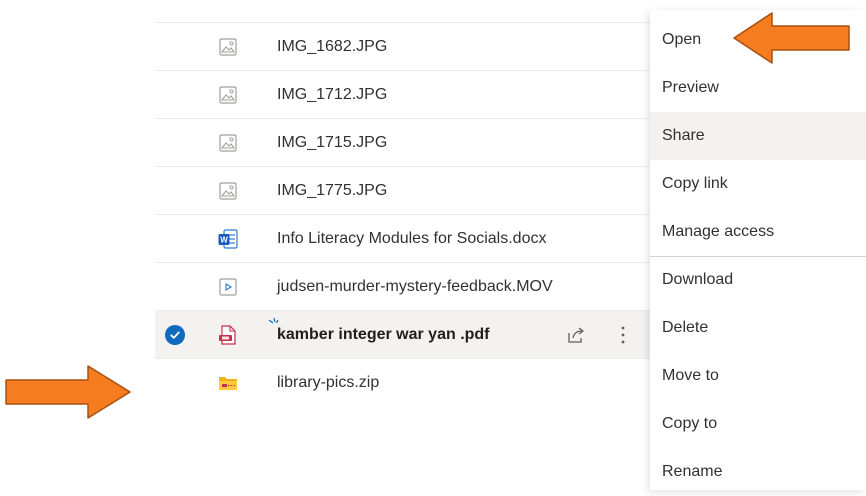  Describe the element at coordinates (383, 335) in the screenshot. I see `file-name: kamber integer war yan .pdf` at that location.